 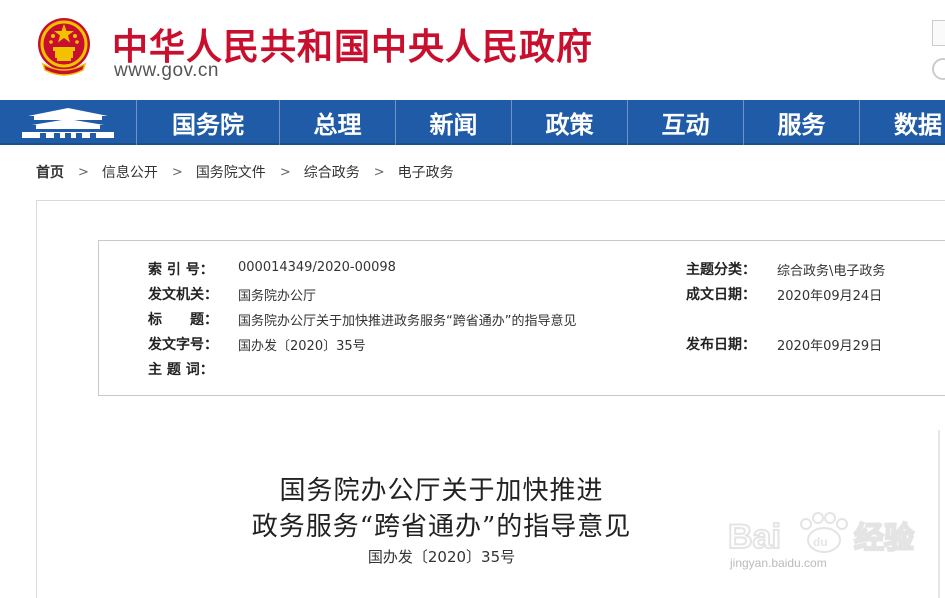 I want to click on title-label: 标 题：, so click(x=183, y=320).